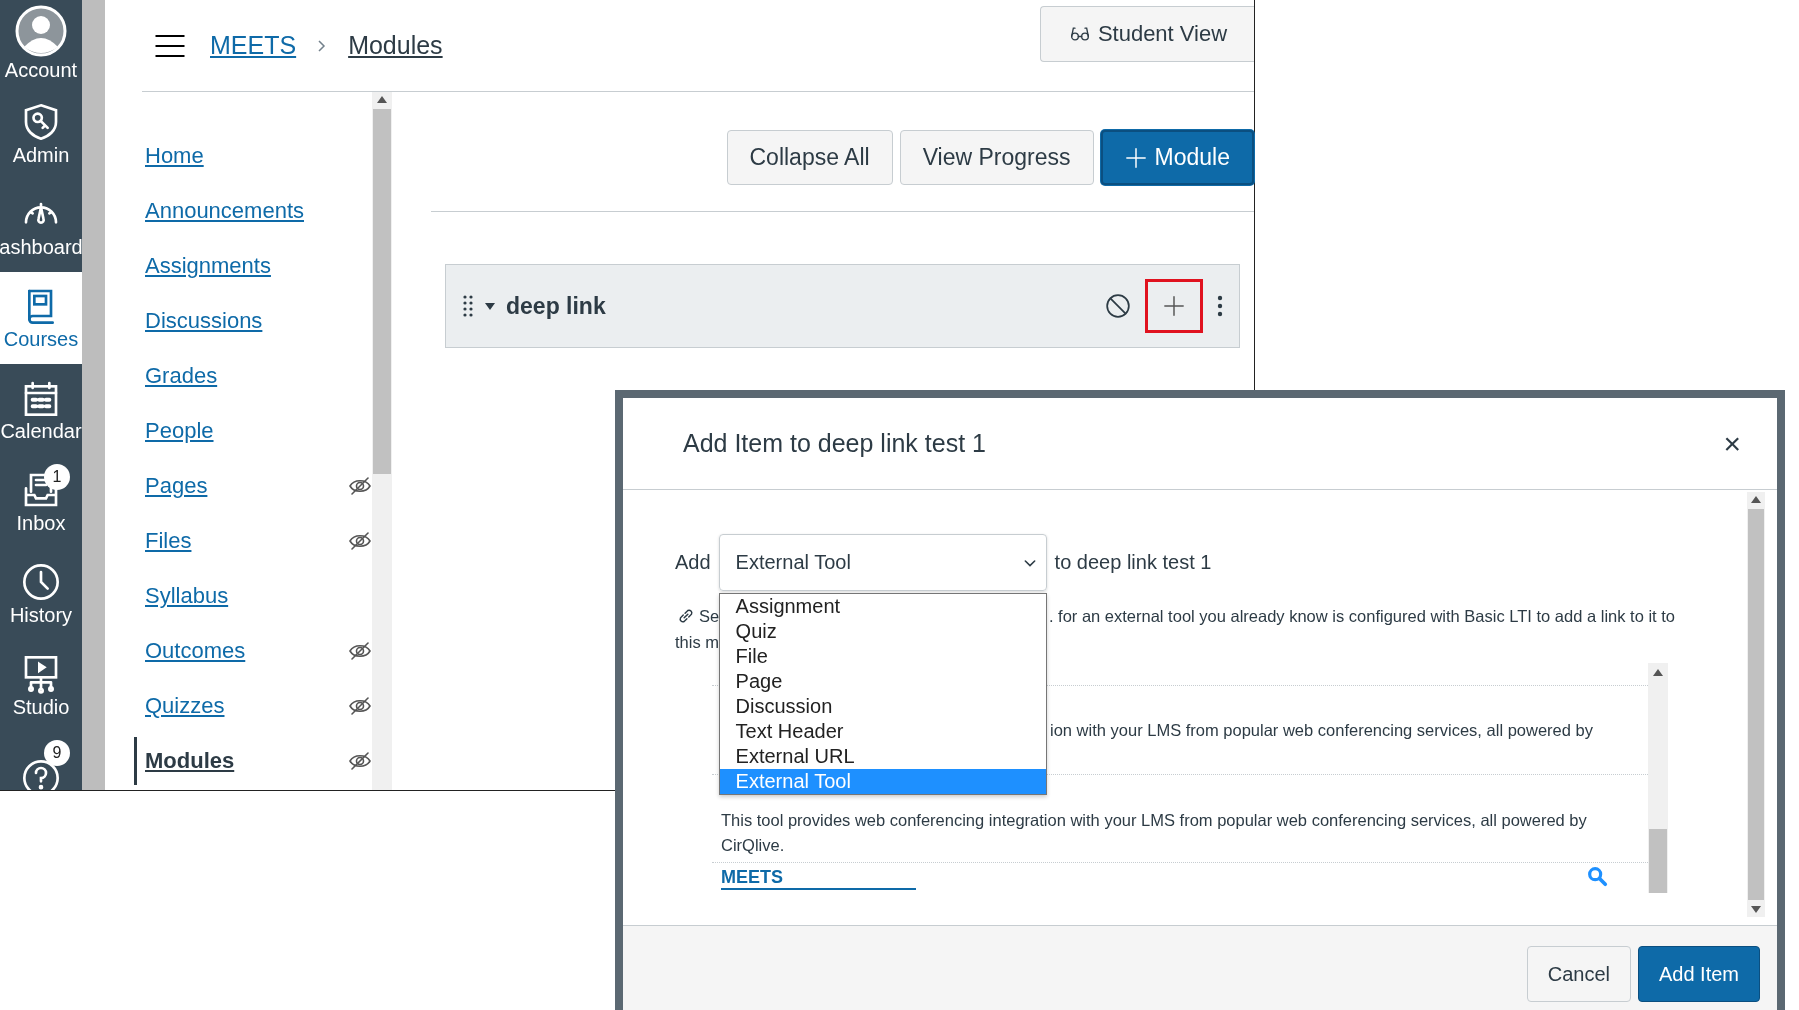 The height and width of the screenshot is (1010, 1799). Describe the element at coordinates (174, 430) in the screenshot. I see `course-nav-link: People` at that location.